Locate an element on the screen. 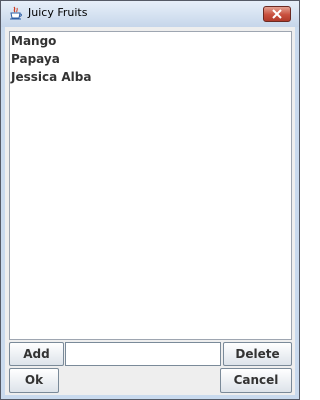 The width and height of the screenshot is (320, 400). list-item: Papaya is located at coordinates (150, 59).